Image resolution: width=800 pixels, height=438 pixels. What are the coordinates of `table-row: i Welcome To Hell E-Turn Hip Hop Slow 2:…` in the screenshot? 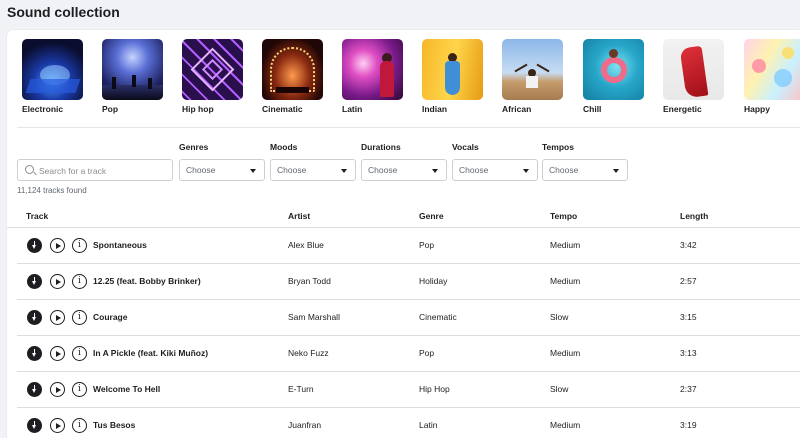 It's located at (408, 390).